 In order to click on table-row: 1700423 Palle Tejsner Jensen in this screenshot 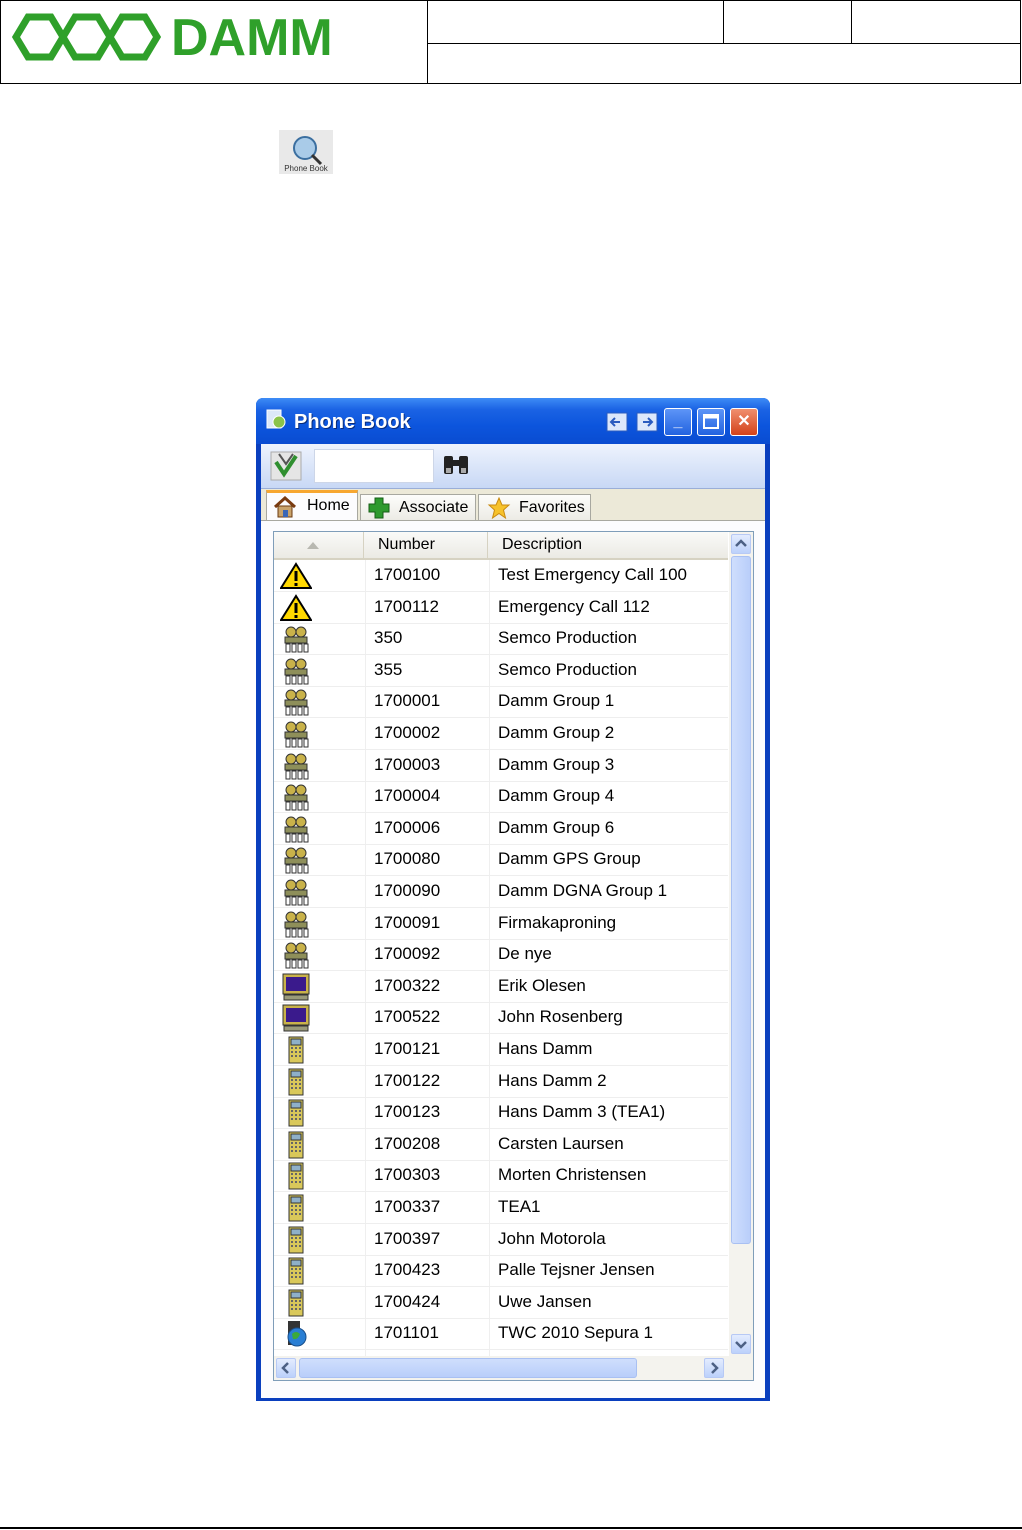, I will do `click(501, 1271)`.